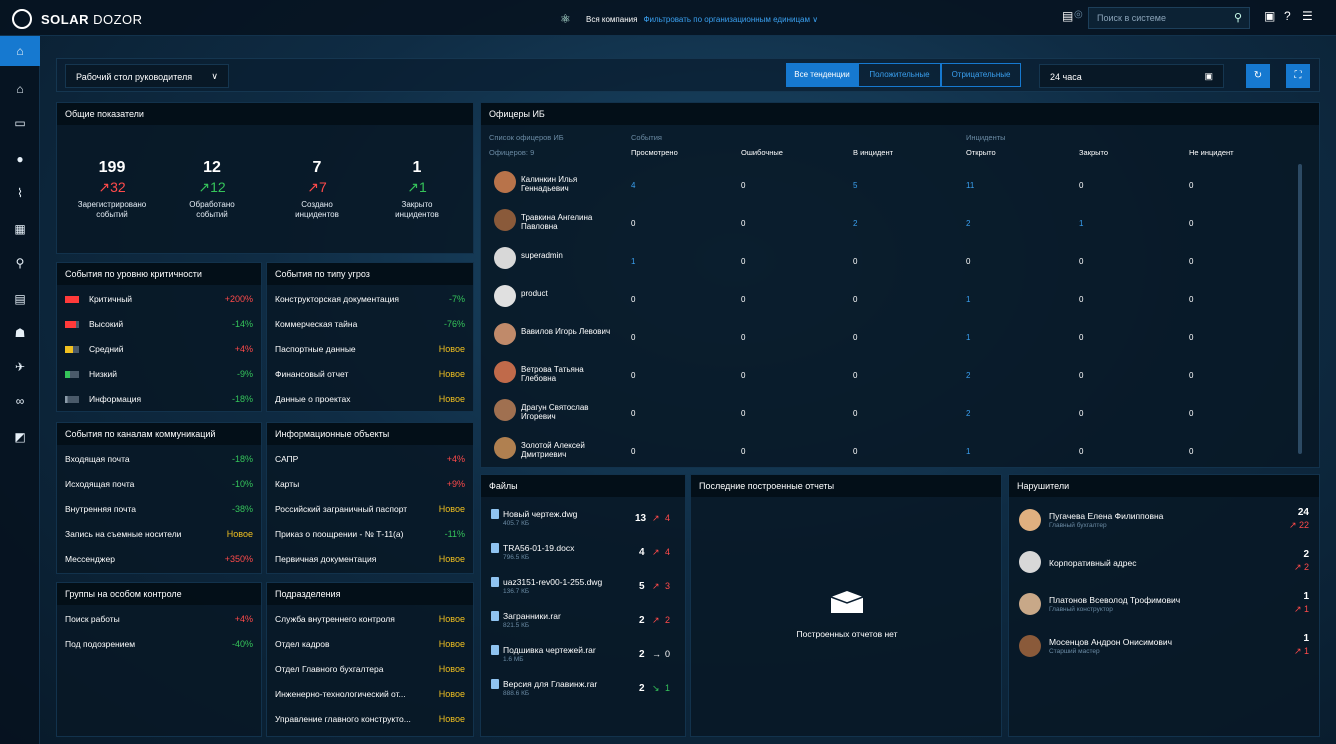  What do you see at coordinates (370, 559) in the screenshot?
I see `infoobject-row: Первичная документация Новое` at bounding box center [370, 559].